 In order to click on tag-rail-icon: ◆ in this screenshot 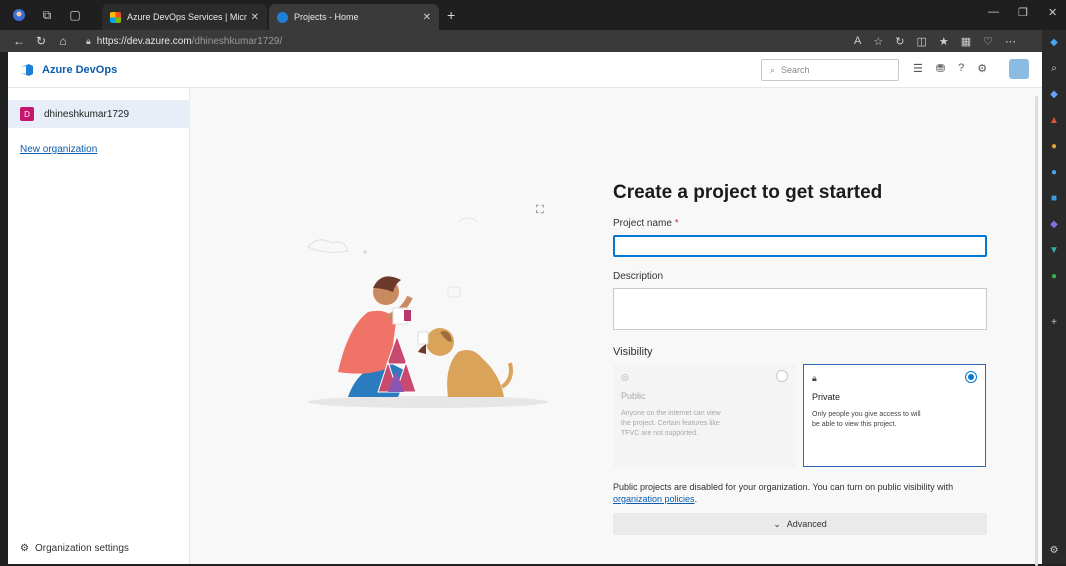, I will do `click(1054, 95)`.